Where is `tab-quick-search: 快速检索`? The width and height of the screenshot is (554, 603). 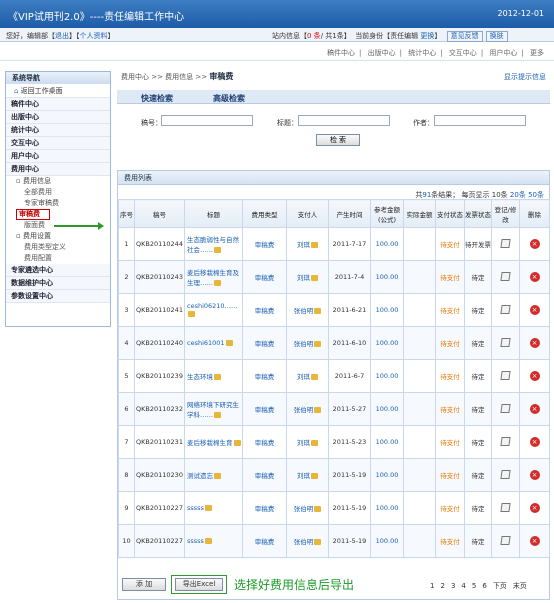 tab-quick-search: 快速检索 is located at coordinates (157, 98).